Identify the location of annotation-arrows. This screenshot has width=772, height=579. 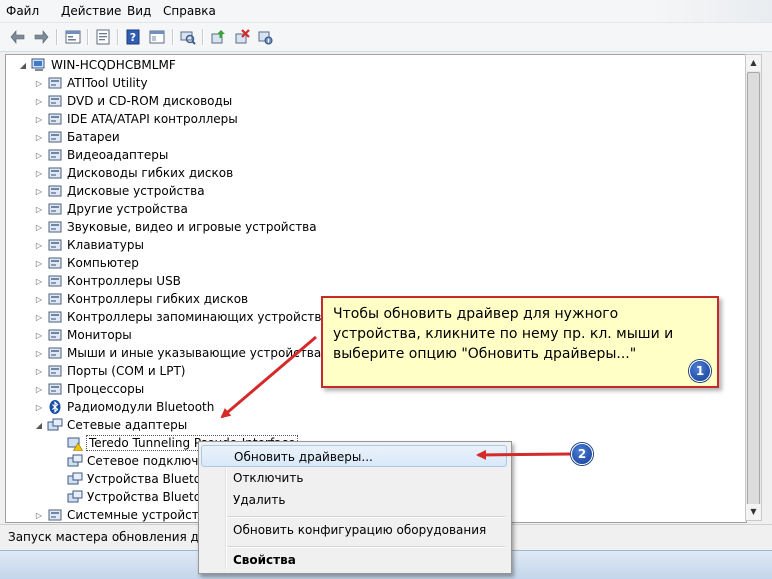
(395, 397).